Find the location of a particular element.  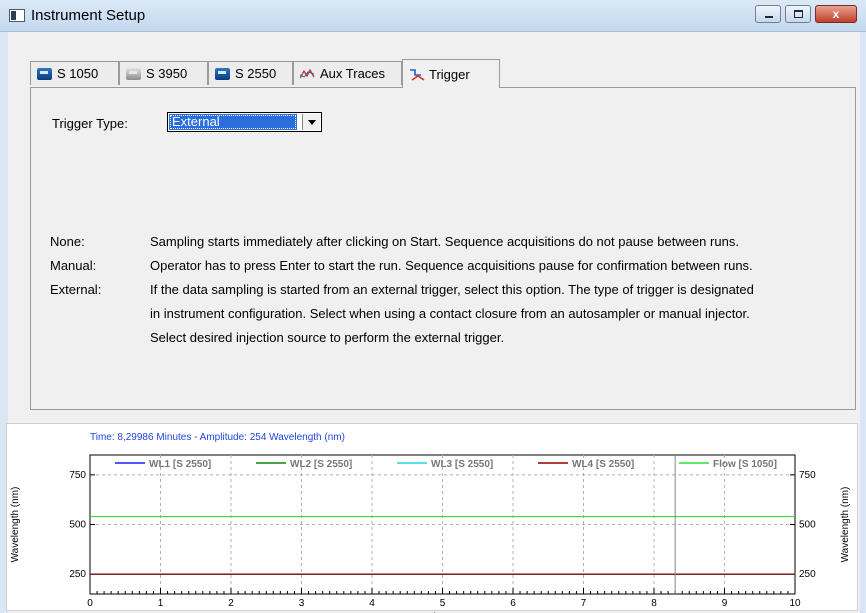

y2-tick-label: 750 is located at coordinates (807, 475).